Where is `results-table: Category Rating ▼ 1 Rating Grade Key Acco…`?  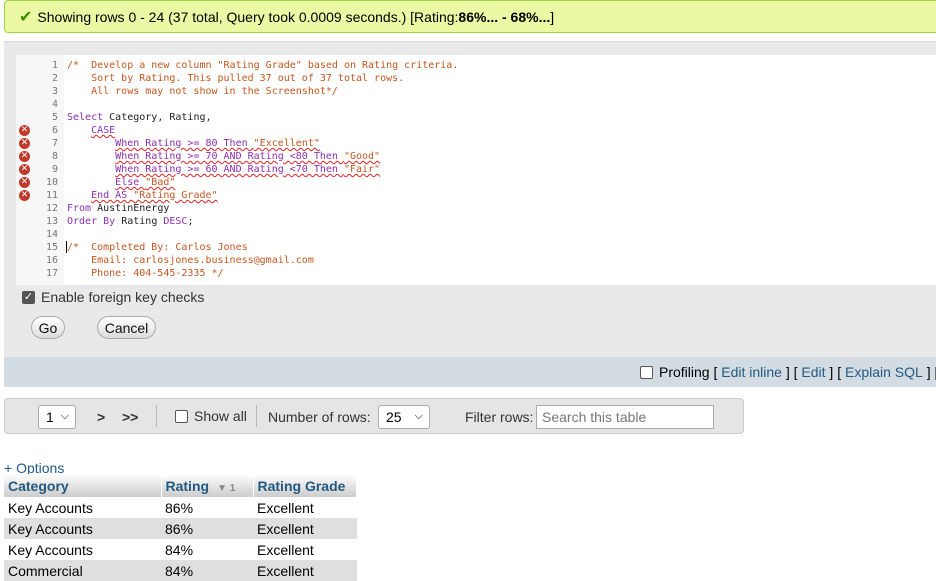 results-table: Category Rating ▼ 1 Rating Grade Key Acco… is located at coordinates (180, 527).